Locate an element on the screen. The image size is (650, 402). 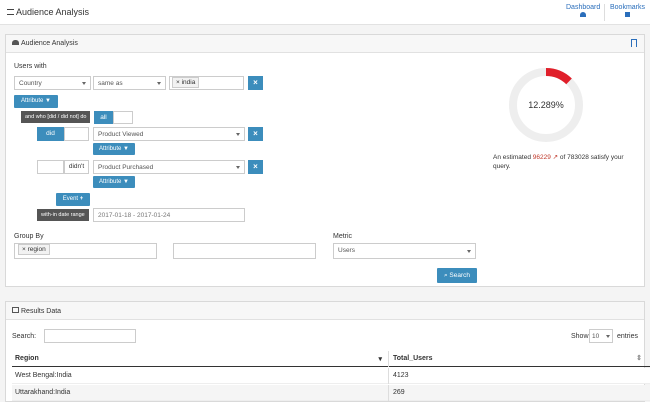
sort-desc-icon: ▾ is located at coordinates (380, 359).